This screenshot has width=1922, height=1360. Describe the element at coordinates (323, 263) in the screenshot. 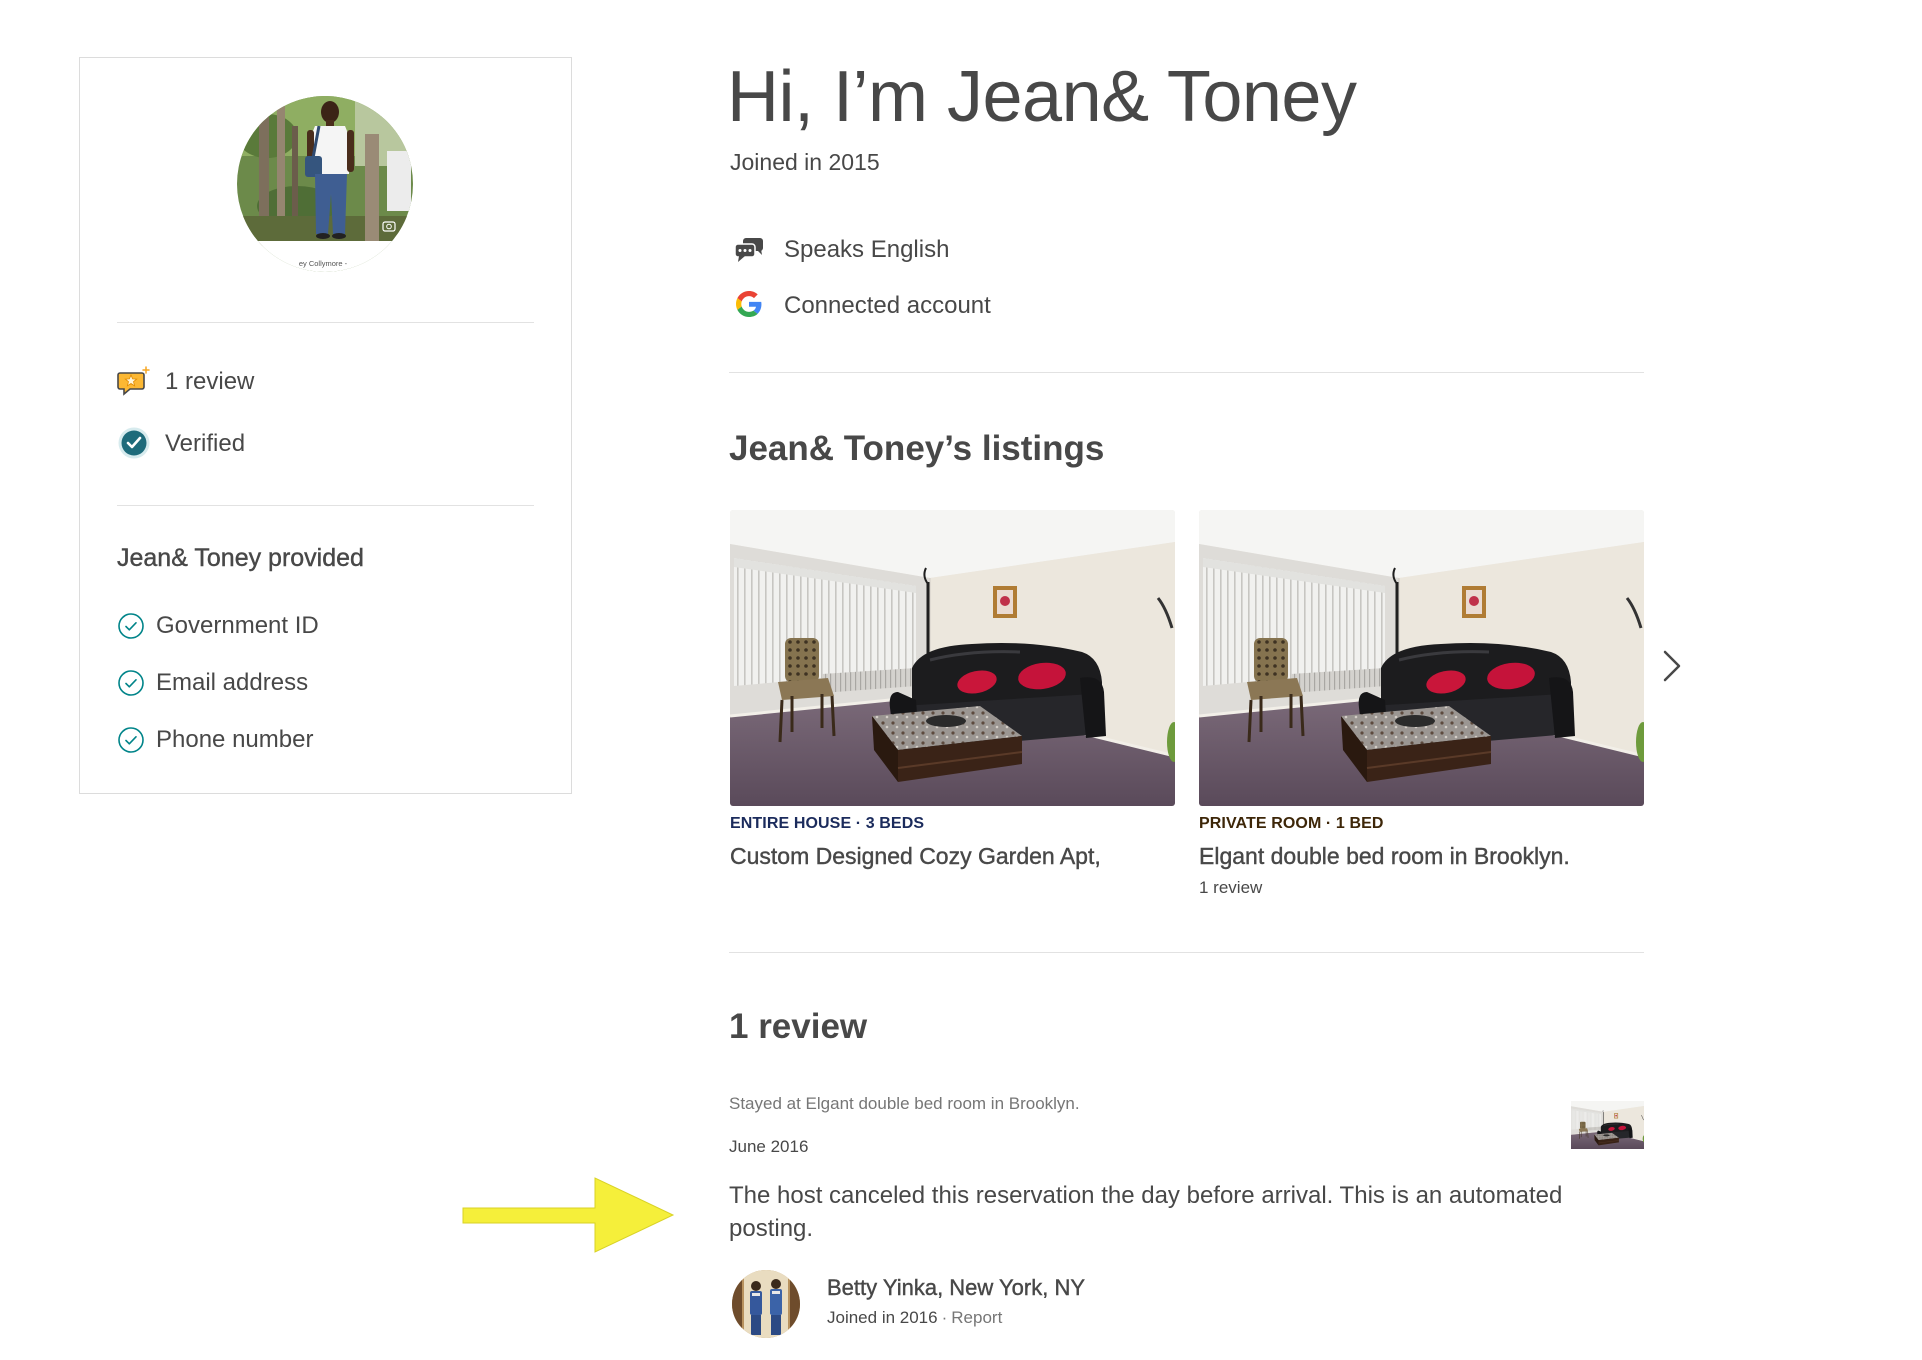

I see `avatar-caption: ey Collymore -` at that location.